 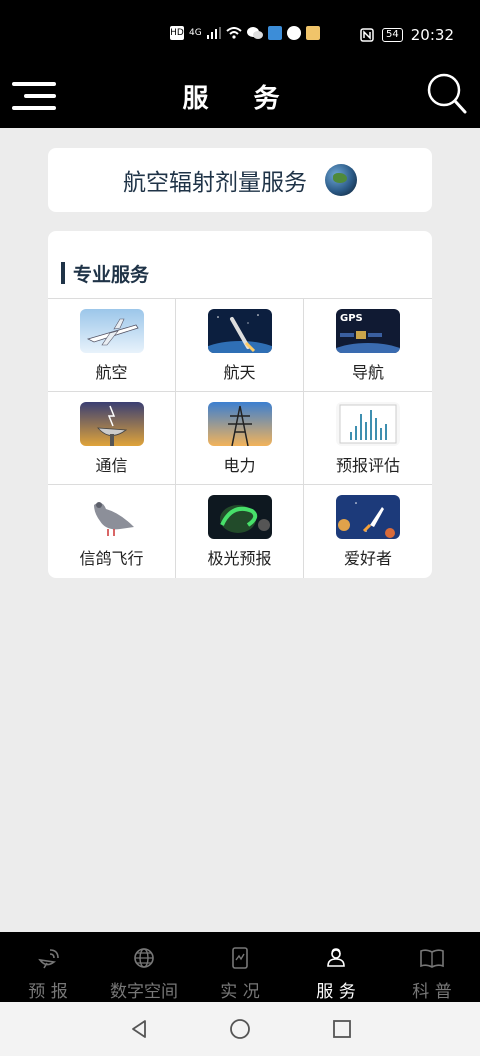 I want to click on mail-icon, so click(x=274, y=33).